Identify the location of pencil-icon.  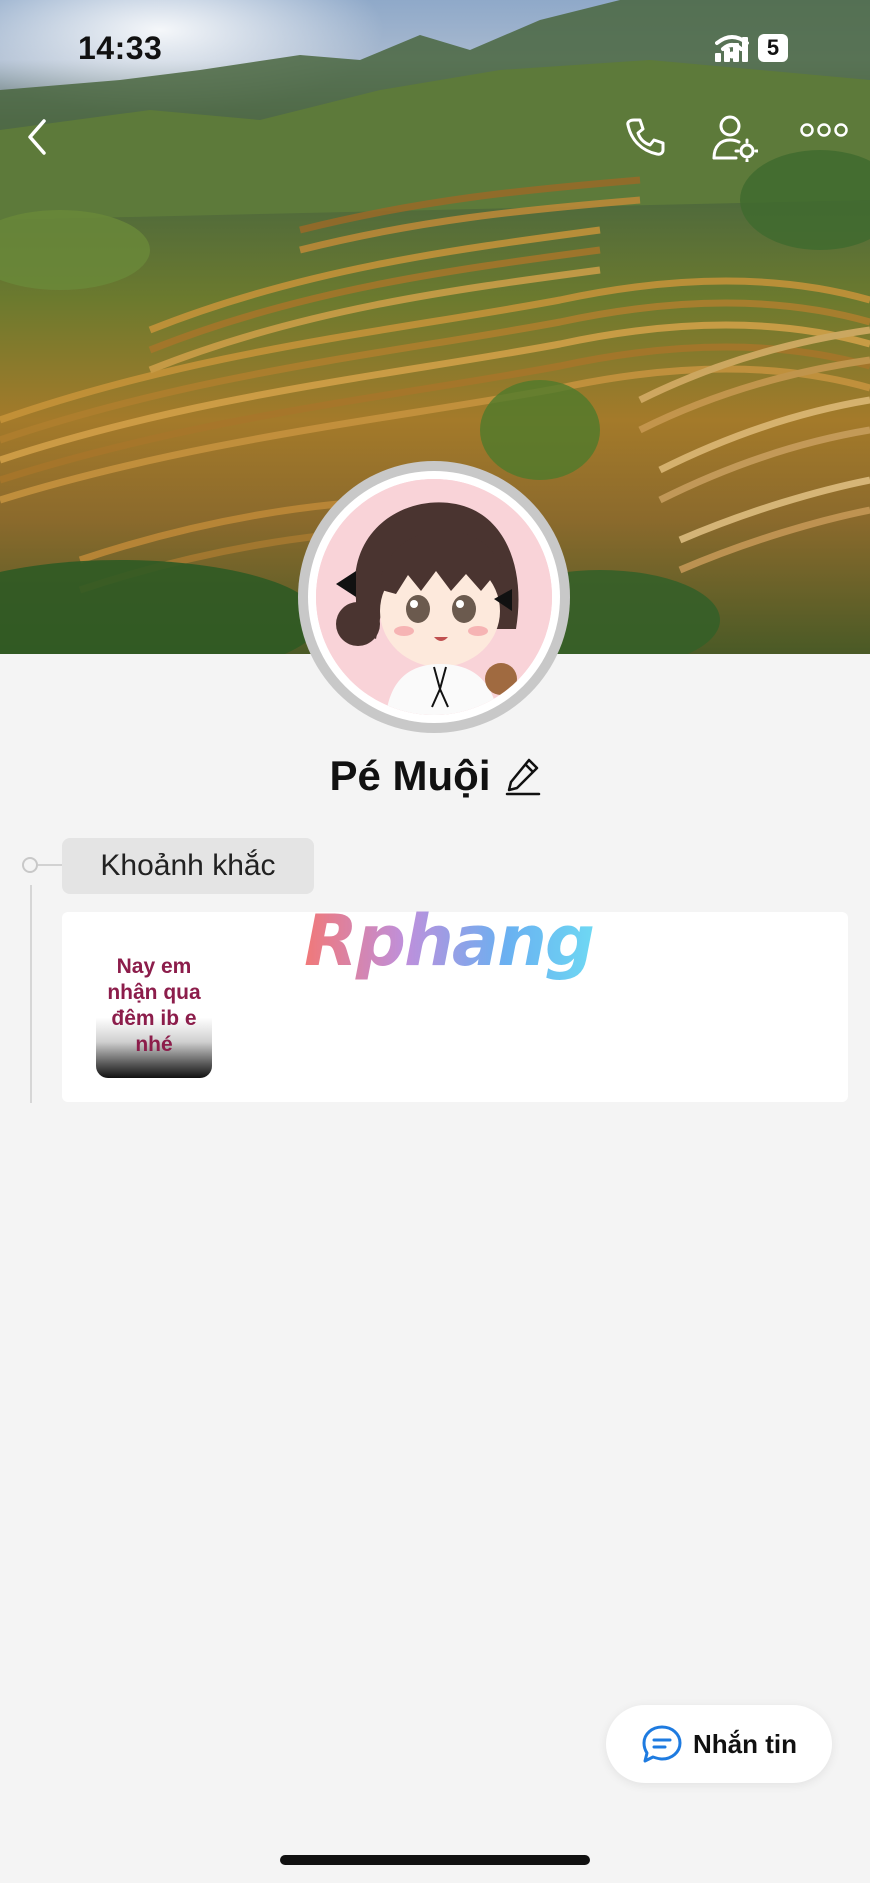
(522, 777).